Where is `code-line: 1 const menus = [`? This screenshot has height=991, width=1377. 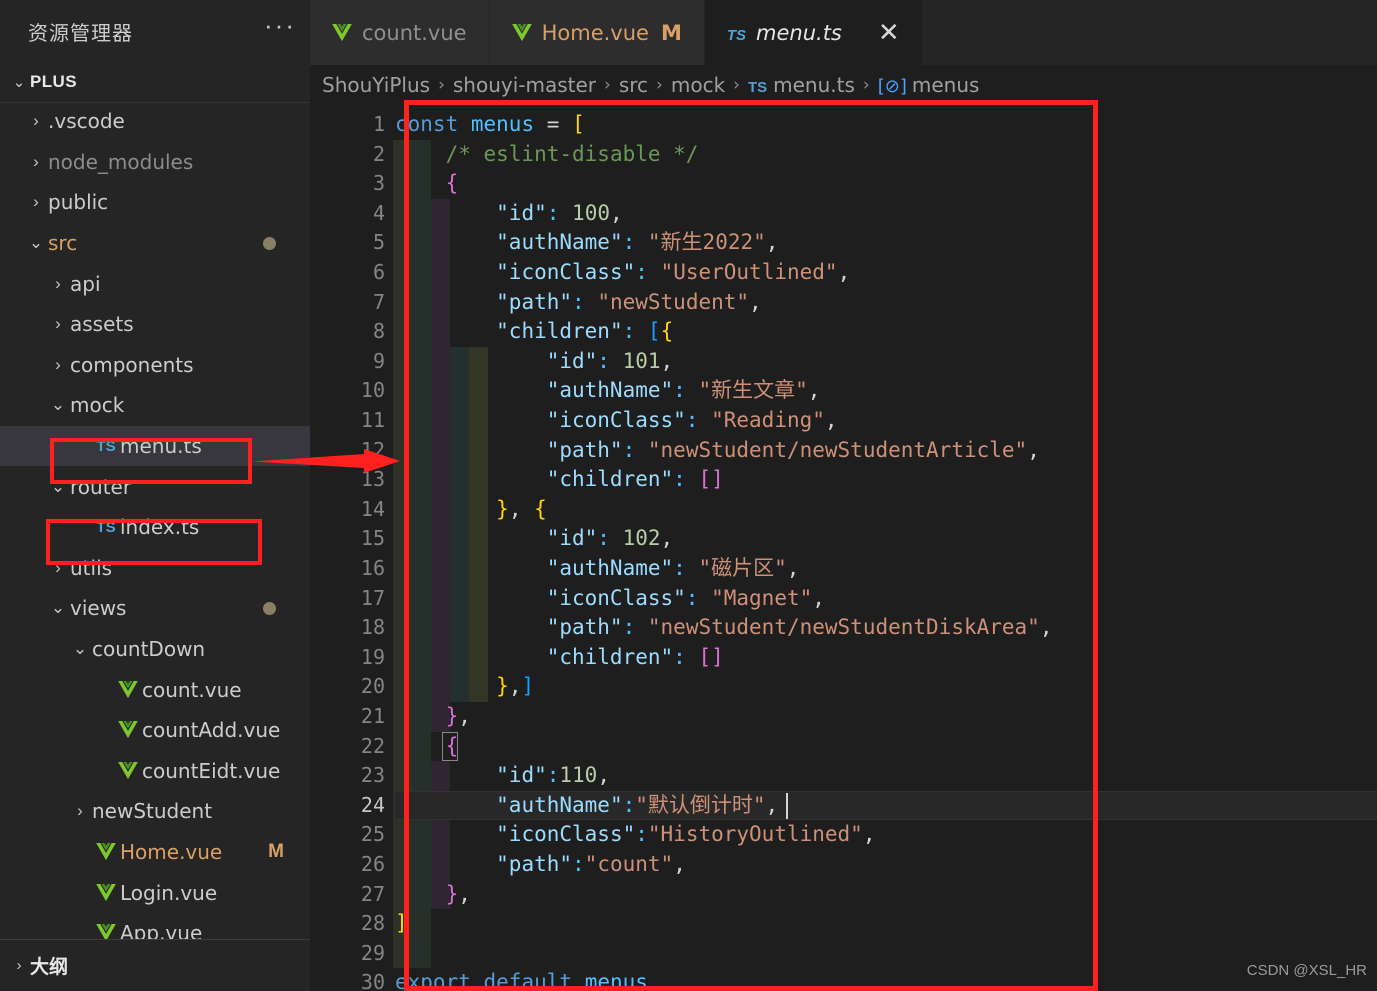 code-line: 1 const menus = [ is located at coordinates (843, 125).